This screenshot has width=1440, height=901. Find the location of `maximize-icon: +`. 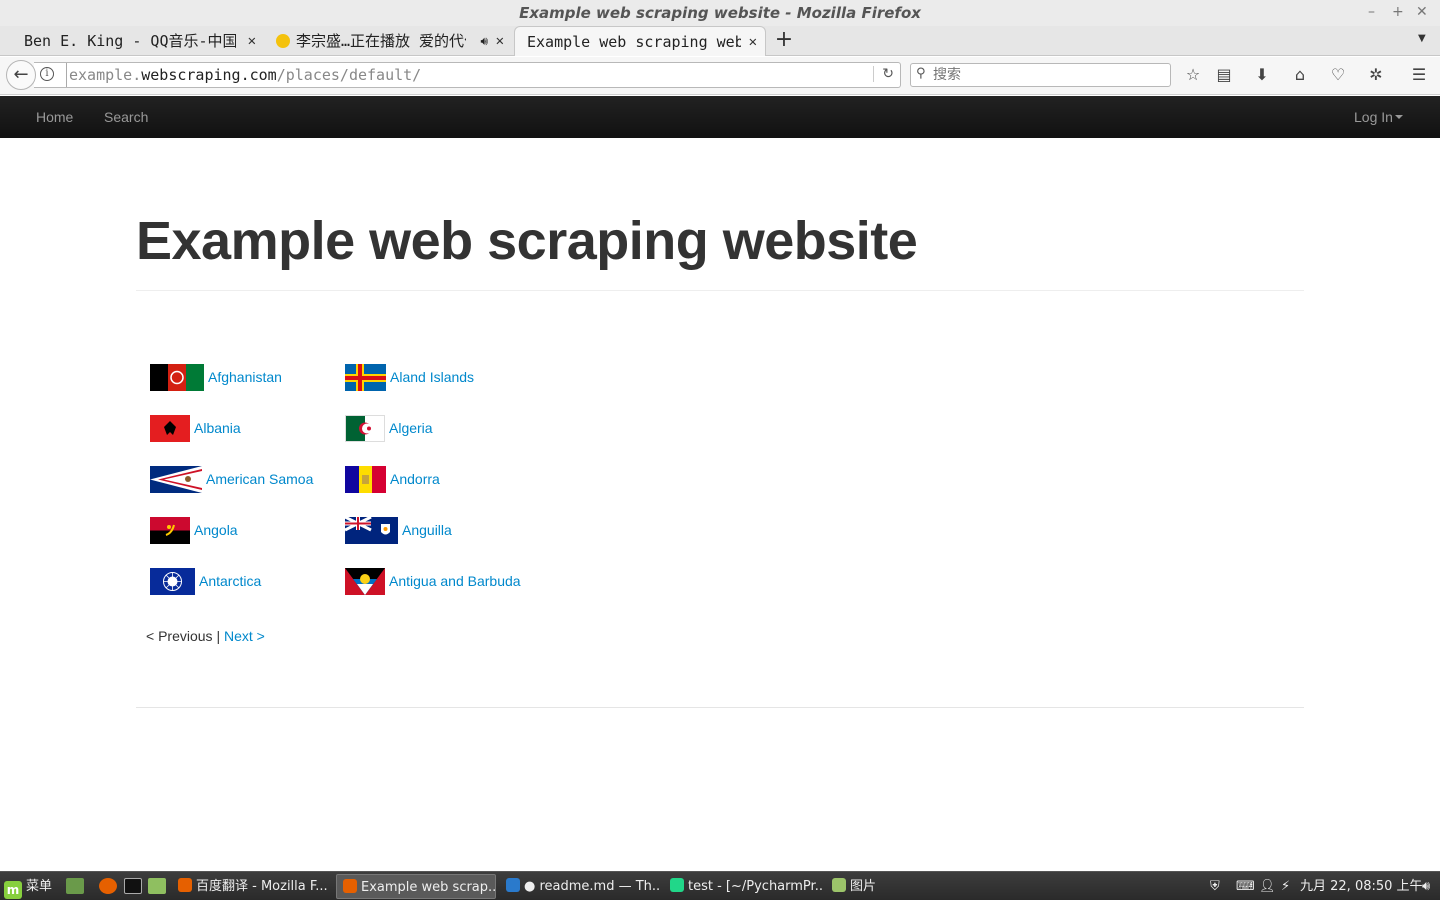

maximize-icon: + is located at coordinates (1398, 12).